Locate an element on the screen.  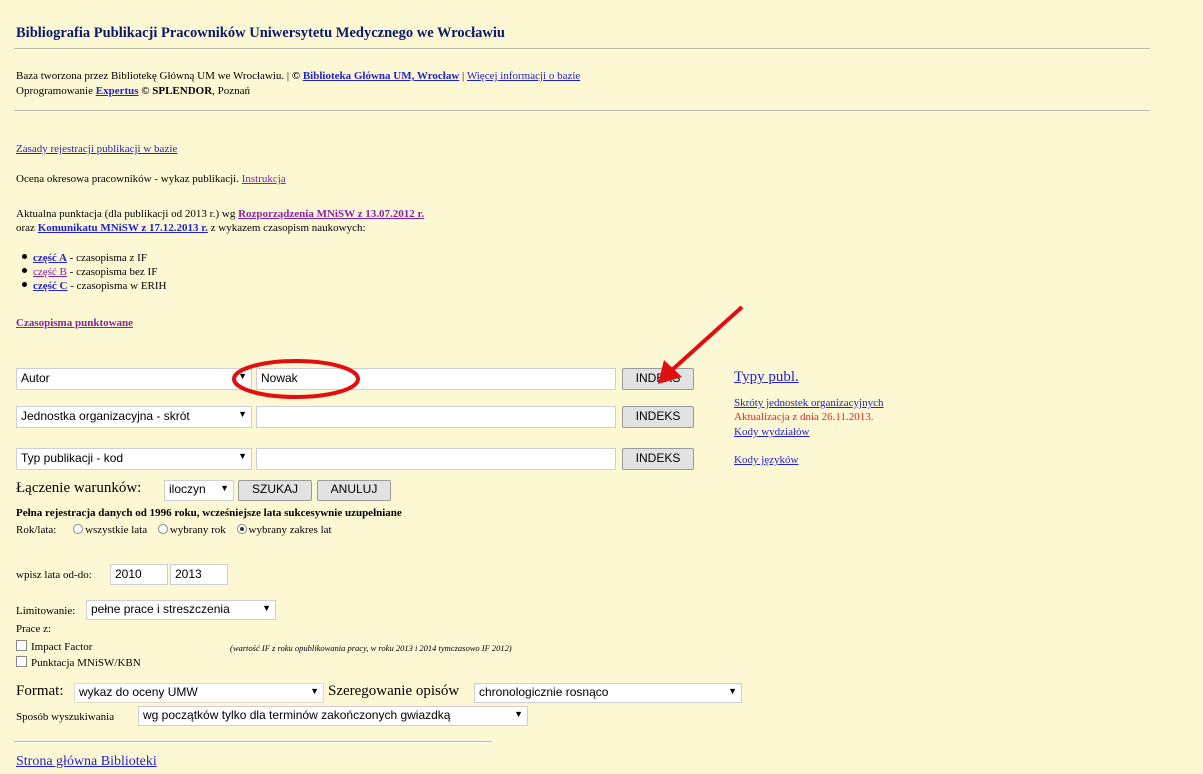
instruction-link: Instrukcja is located at coordinates (264, 179).